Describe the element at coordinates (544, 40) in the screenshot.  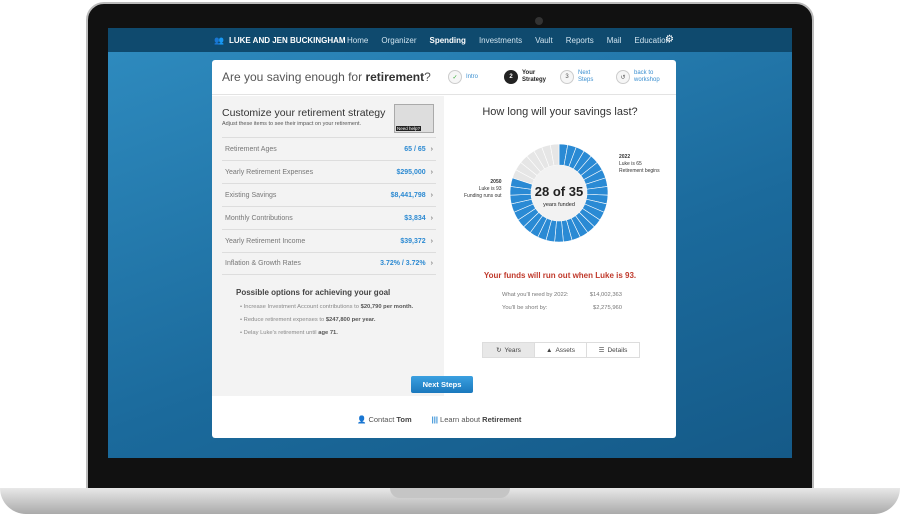
I see `nav-vault: Vault` at that location.